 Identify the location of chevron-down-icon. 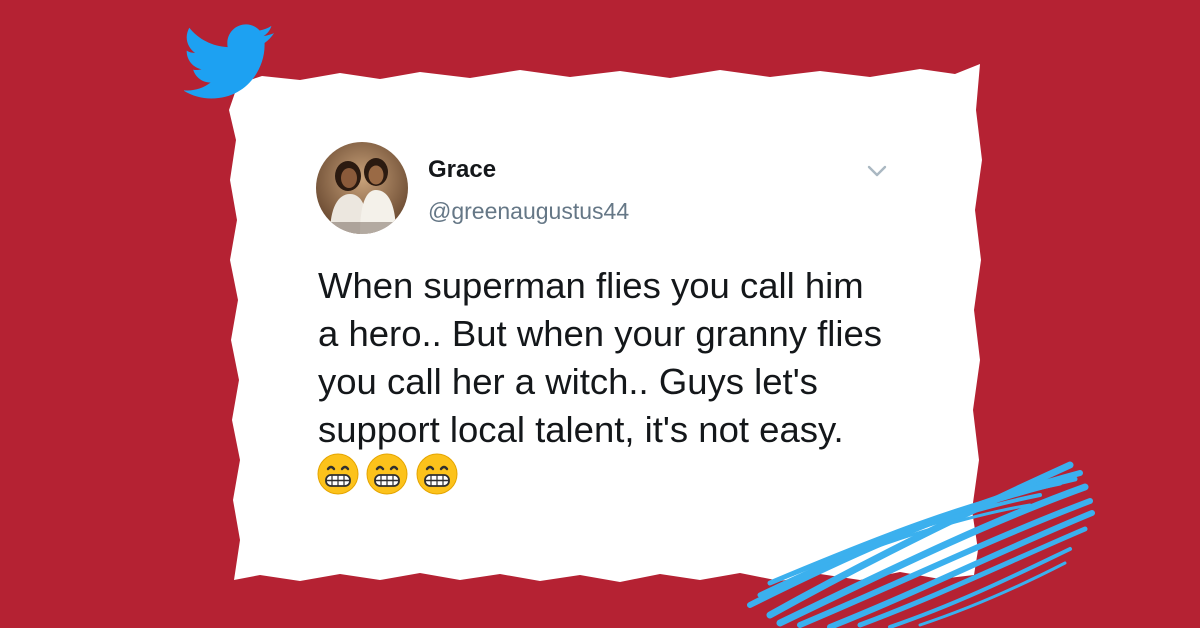
(877, 171).